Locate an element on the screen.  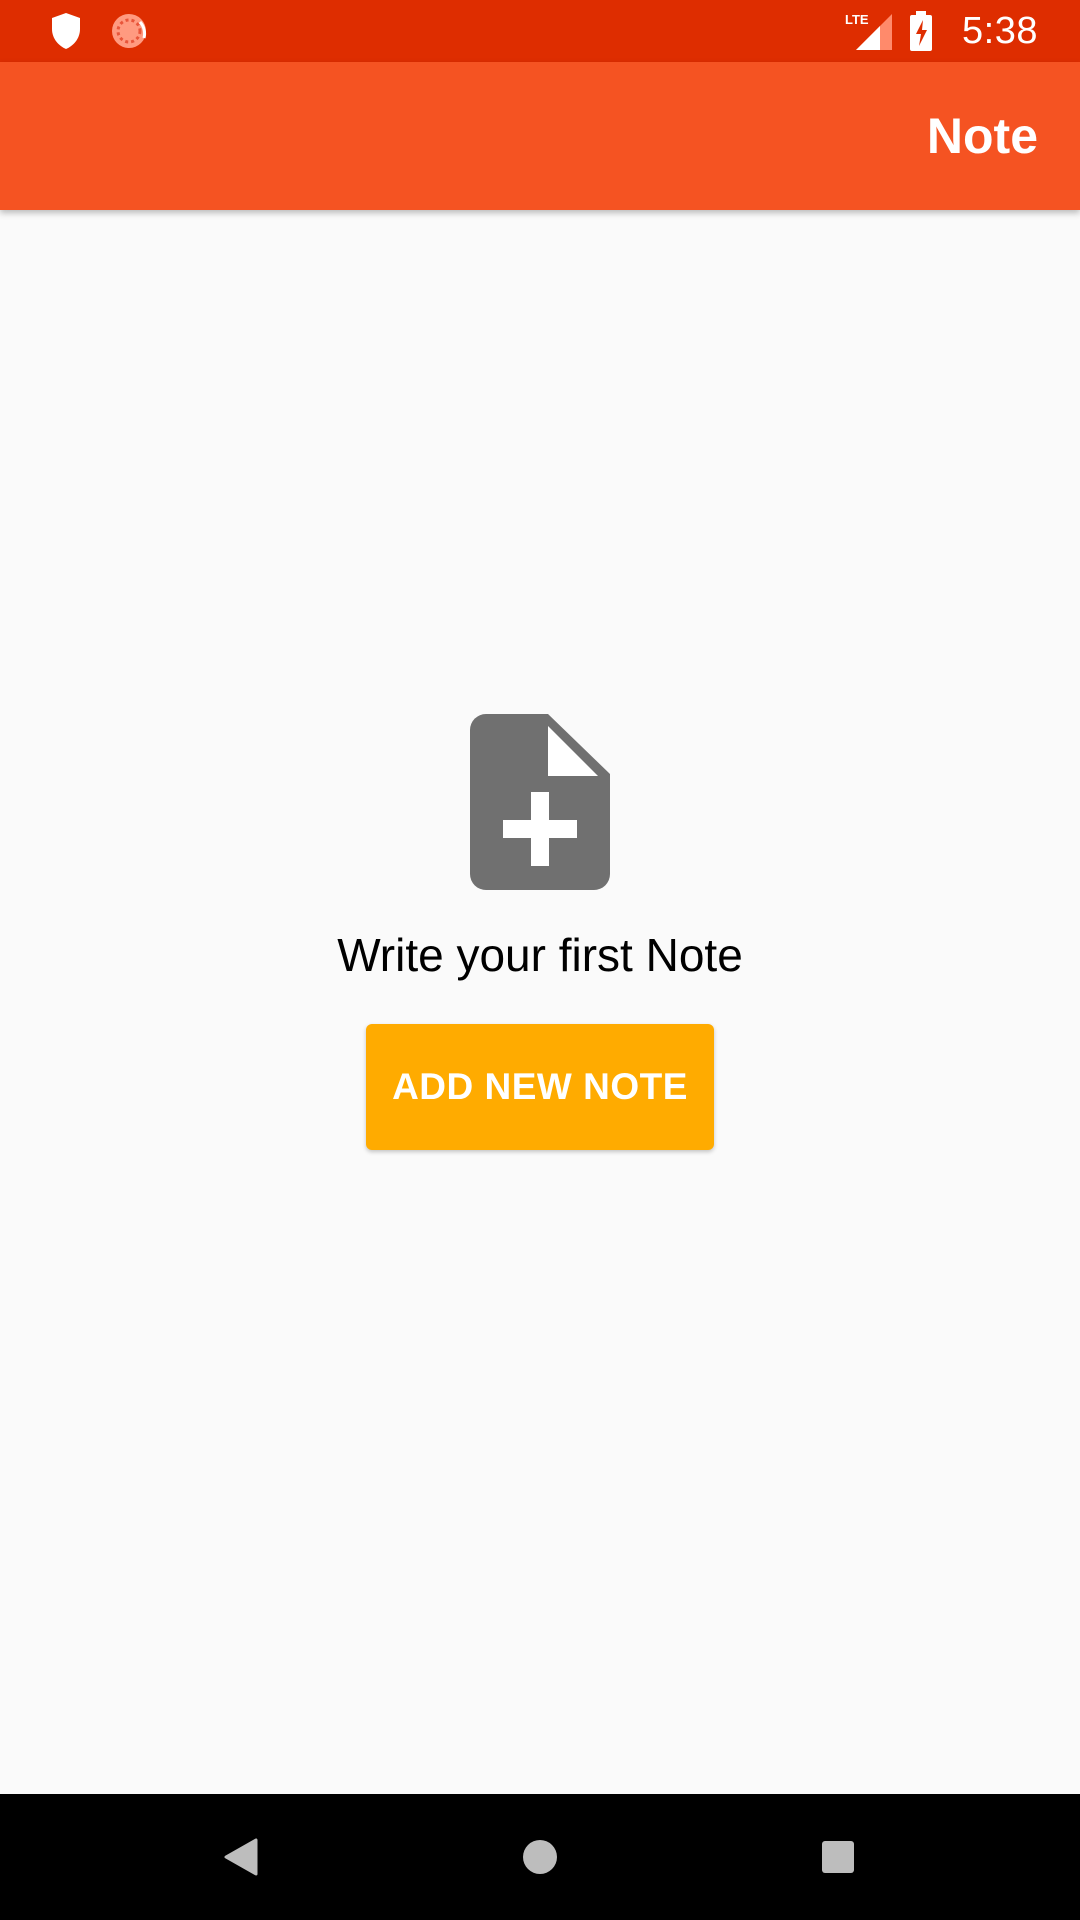
status-left-icons is located at coordinates (99, 31).